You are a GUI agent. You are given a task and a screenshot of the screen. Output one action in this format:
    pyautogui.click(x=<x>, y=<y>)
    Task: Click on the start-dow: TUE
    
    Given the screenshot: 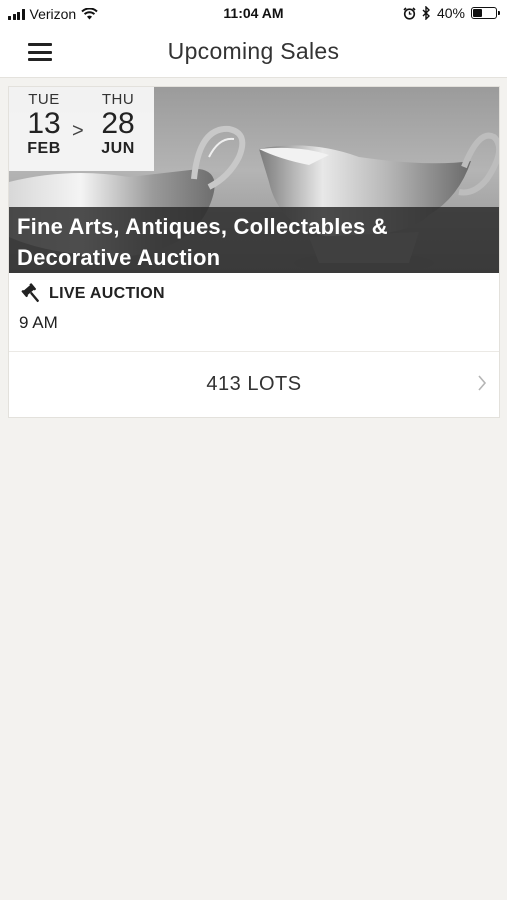 What is the action you would take?
    pyautogui.click(x=44, y=99)
    